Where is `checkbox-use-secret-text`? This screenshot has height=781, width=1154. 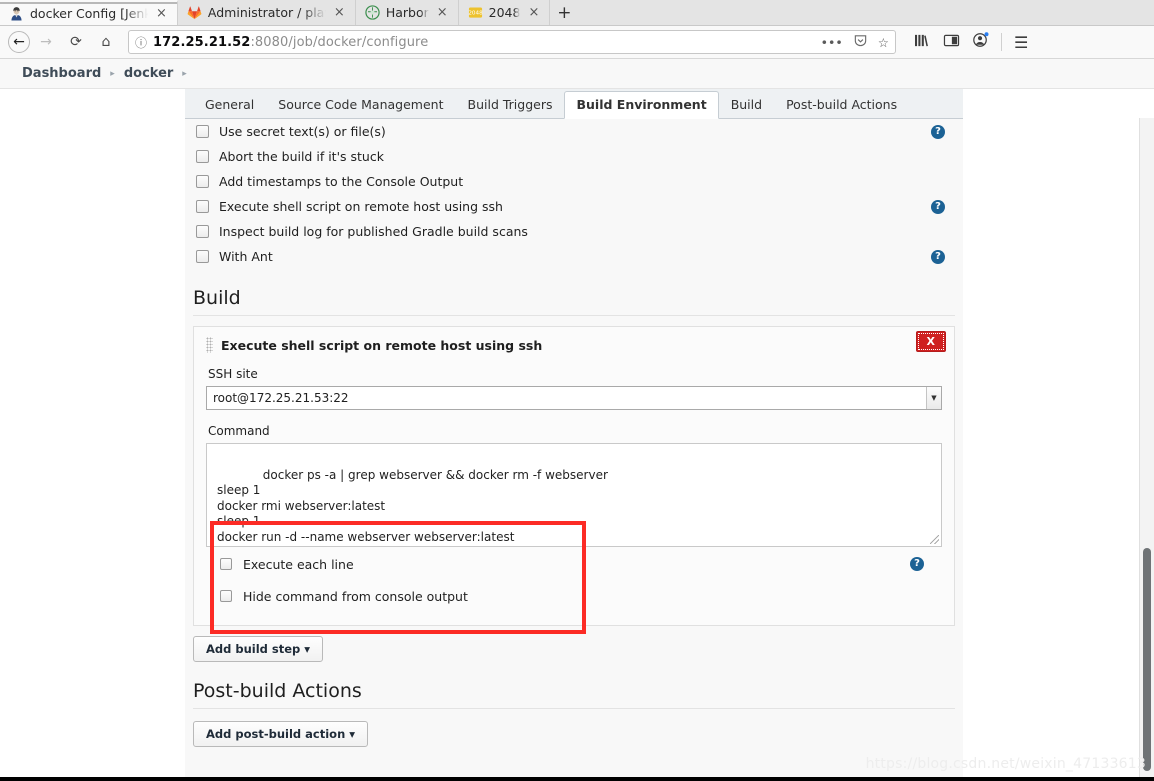
checkbox-use-secret-text is located at coordinates (202, 131).